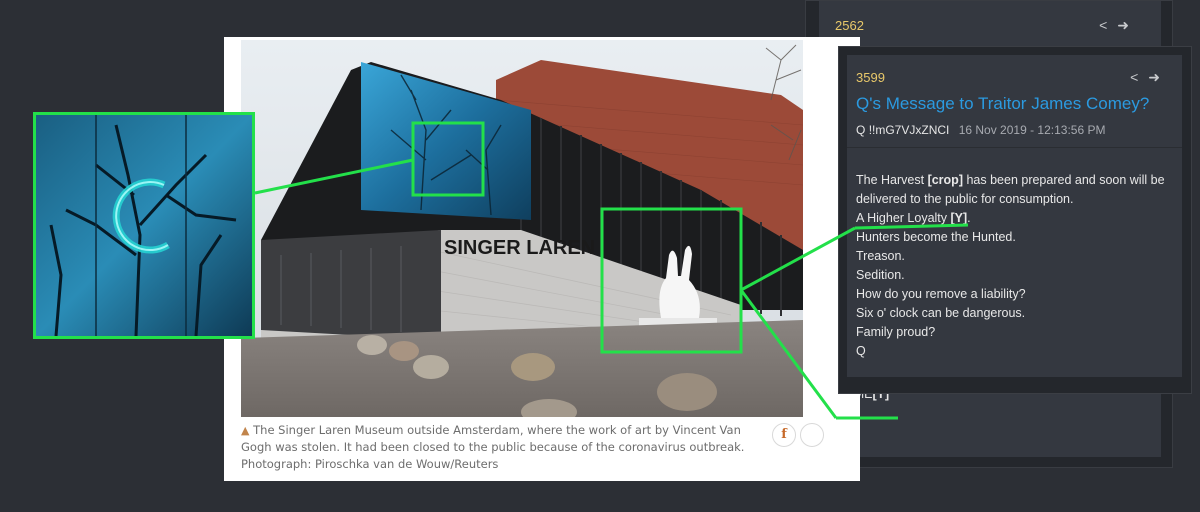  Describe the element at coordinates (448, 159) in the screenshot. I see `reflection-highlight-box` at that location.